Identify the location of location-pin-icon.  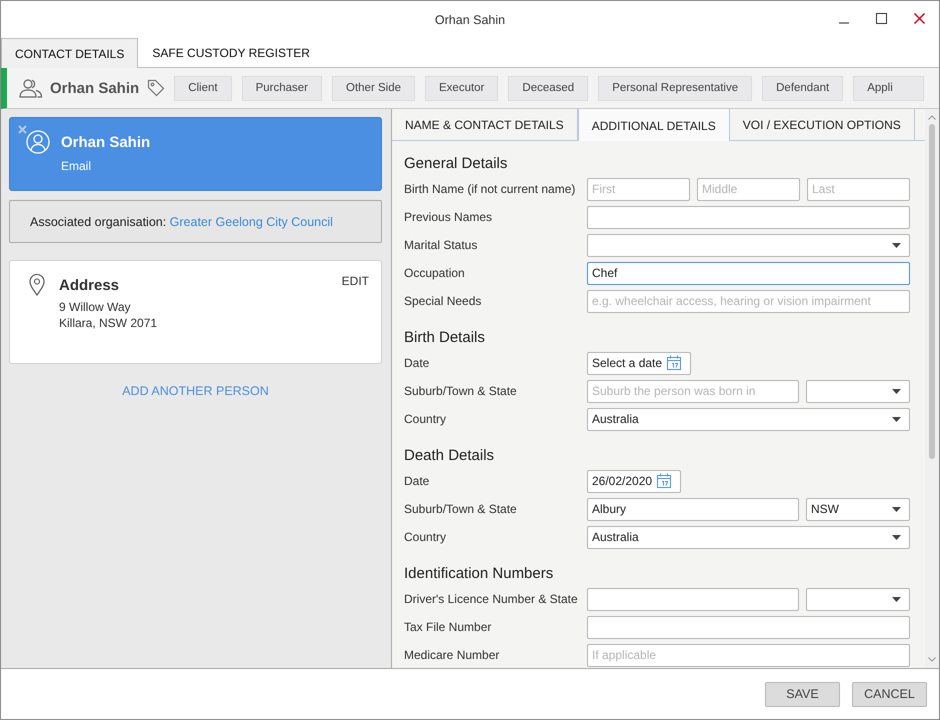
(37, 285).